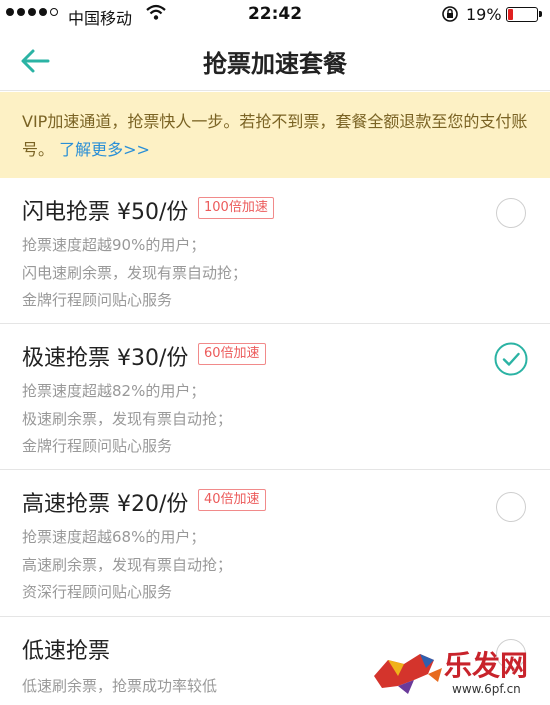 The height and width of the screenshot is (705, 550). I want to click on status-bar: 中国移动 22:42 19%, so click(275, 16).